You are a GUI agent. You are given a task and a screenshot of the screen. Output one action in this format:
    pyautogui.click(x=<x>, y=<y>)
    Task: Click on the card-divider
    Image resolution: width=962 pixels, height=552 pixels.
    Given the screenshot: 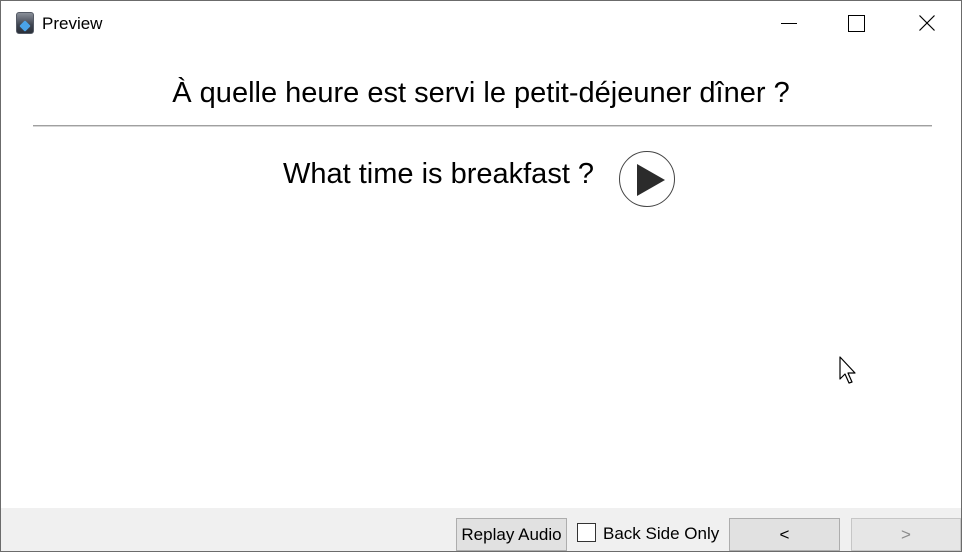 What is the action you would take?
    pyautogui.click(x=482, y=126)
    